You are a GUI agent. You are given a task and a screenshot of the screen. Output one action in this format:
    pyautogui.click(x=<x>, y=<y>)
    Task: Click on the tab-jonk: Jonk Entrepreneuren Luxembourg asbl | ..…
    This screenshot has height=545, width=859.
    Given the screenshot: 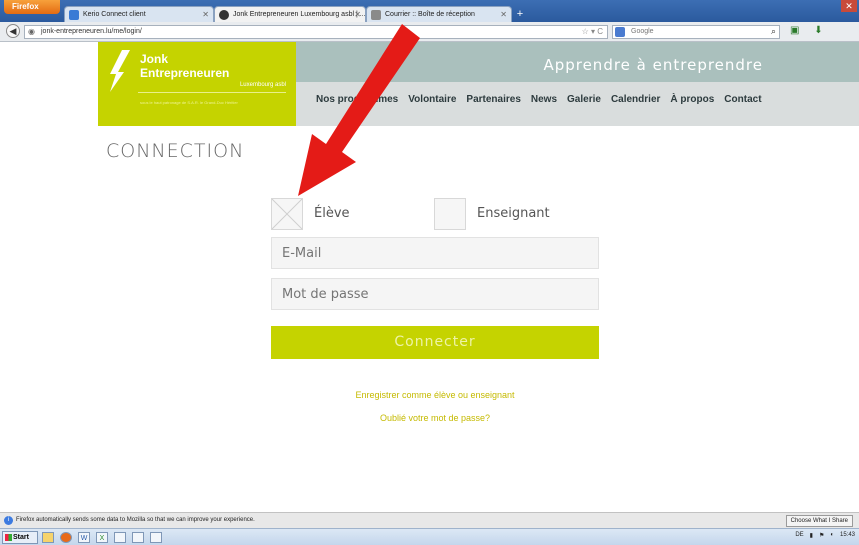 What is the action you would take?
    pyautogui.click(x=290, y=14)
    